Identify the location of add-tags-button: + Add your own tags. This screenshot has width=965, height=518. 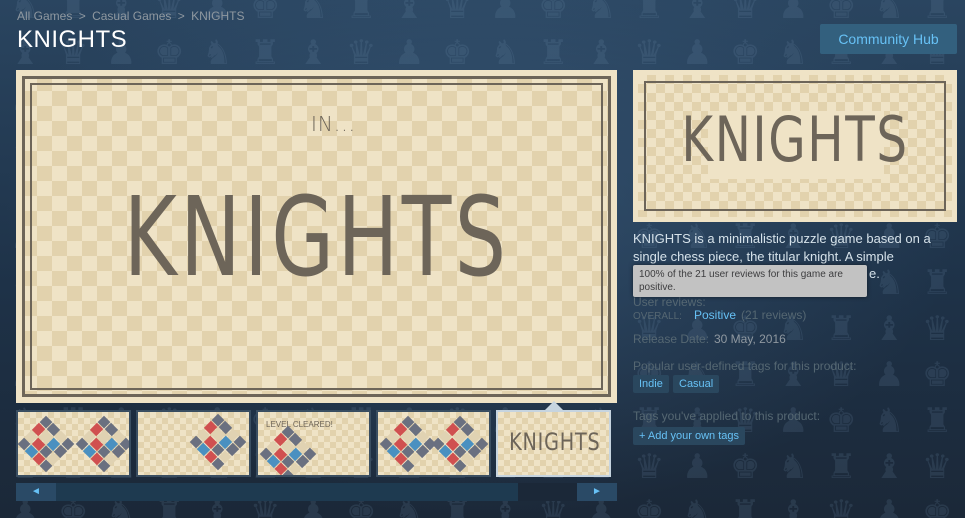
(689, 436).